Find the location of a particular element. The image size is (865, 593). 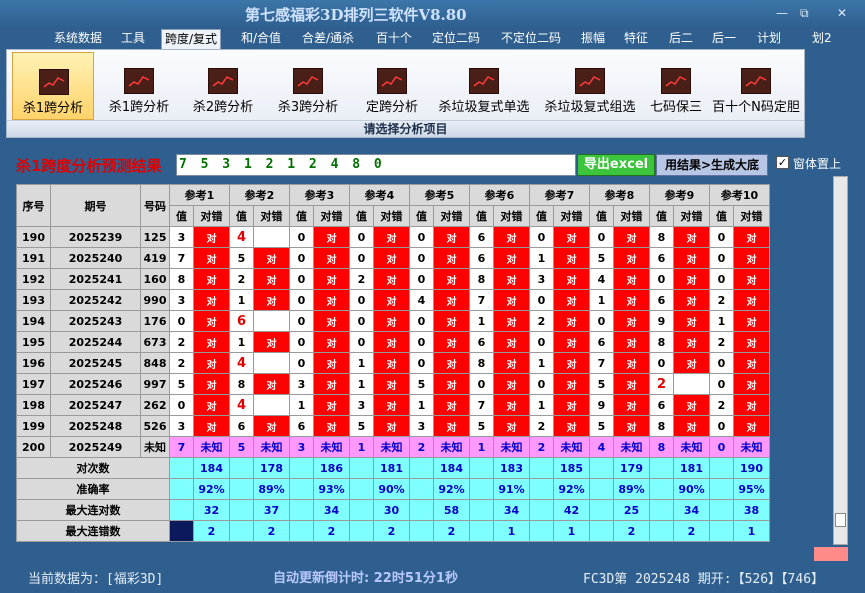

stats-label: 准确率 is located at coordinates (93, 489).